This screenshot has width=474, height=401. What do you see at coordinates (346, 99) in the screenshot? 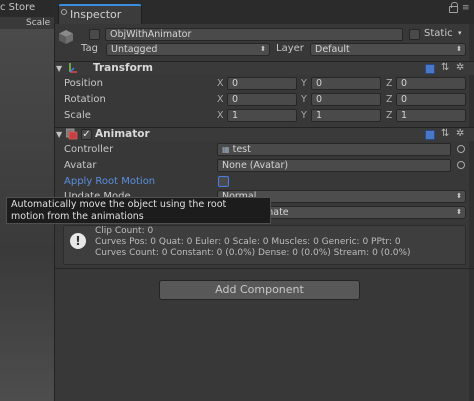
I see `rotation-y-field: 0` at bounding box center [346, 99].